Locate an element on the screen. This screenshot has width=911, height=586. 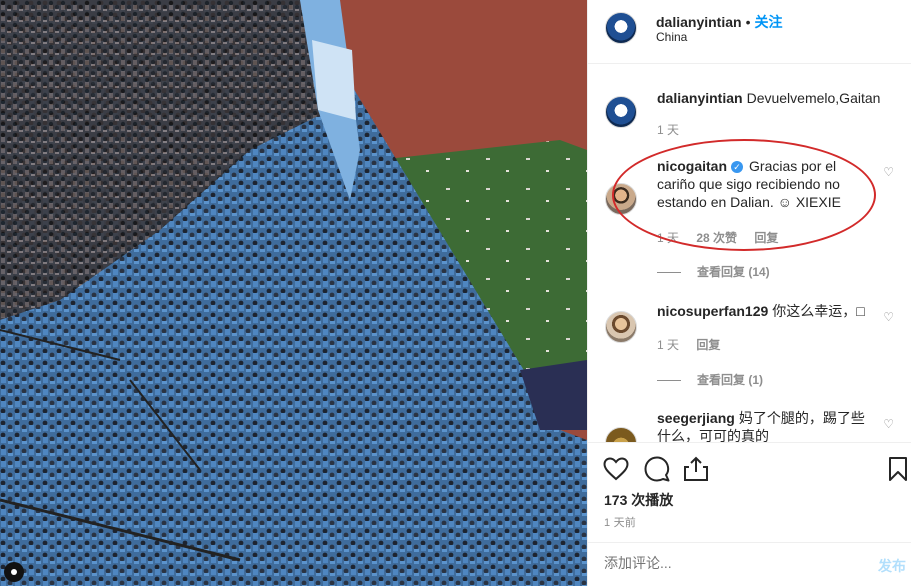
post-button: 发布 is located at coordinates (892, 566).